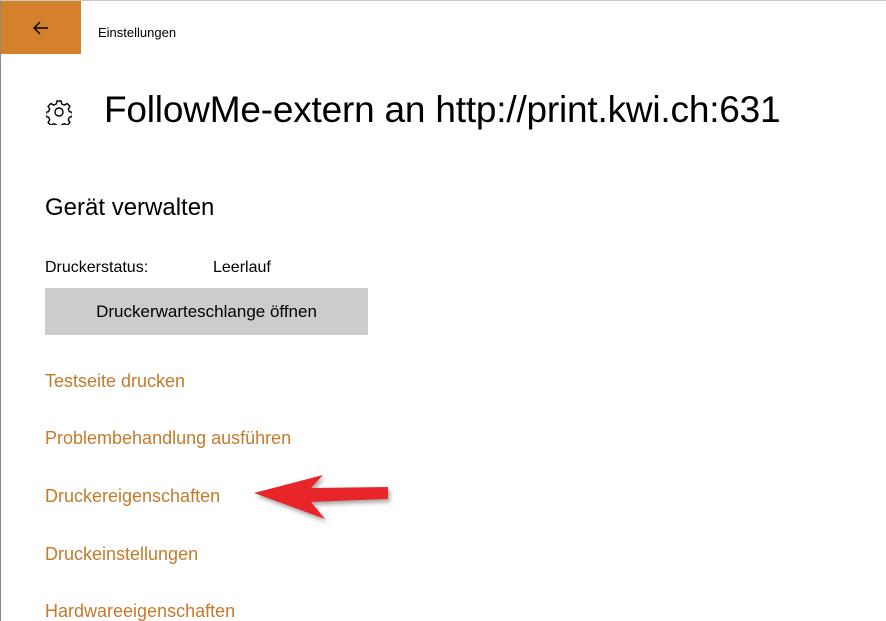 The image size is (886, 621). Describe the element at coordinates (121, 554) in the screenshot. I see `printing-preferences-link: Druckeinstellungen` at that location.